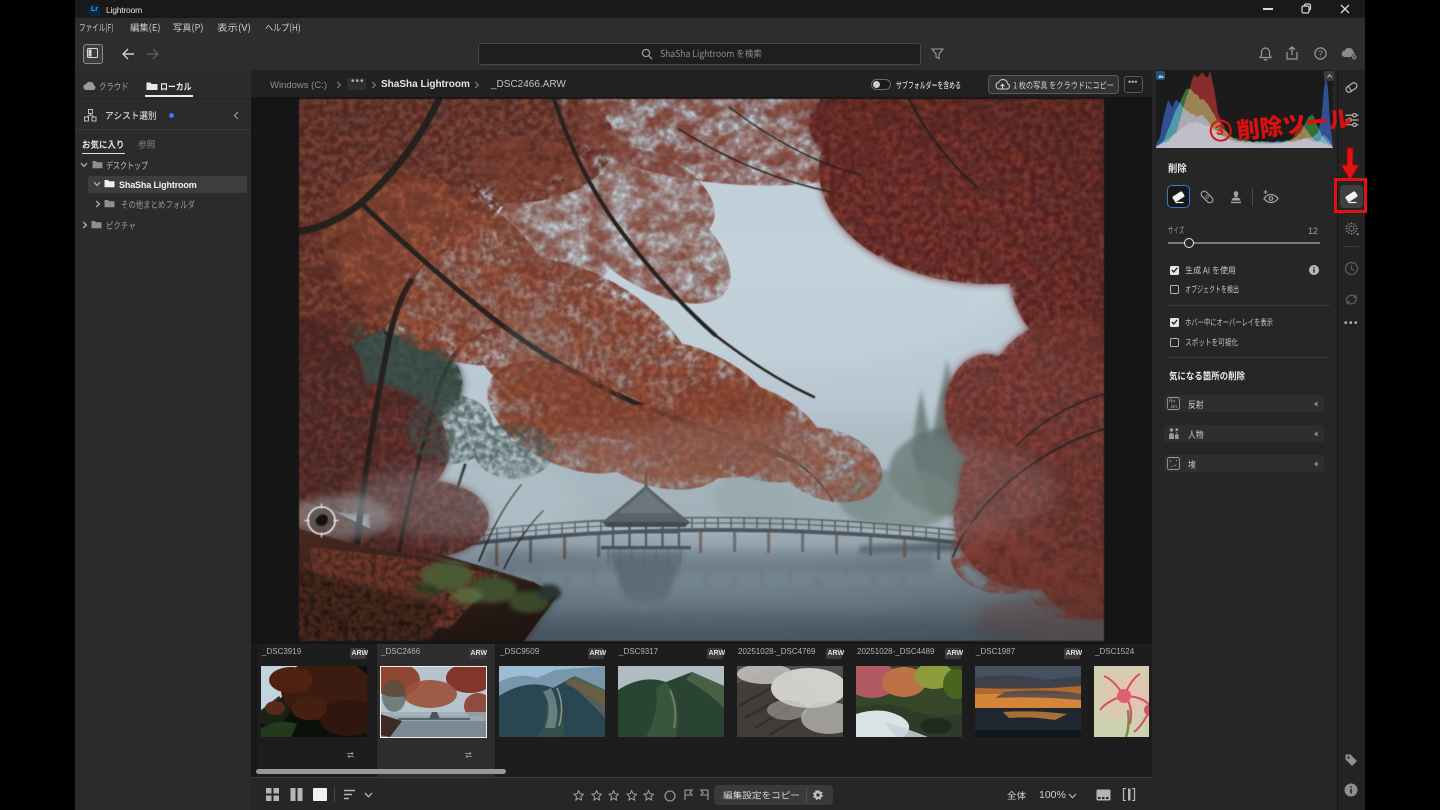 This screenshot has width=1440, height=810. Describe the element at coordinates (1174, 406) in the screenshot. I see `svg-text: Dn` at that location.